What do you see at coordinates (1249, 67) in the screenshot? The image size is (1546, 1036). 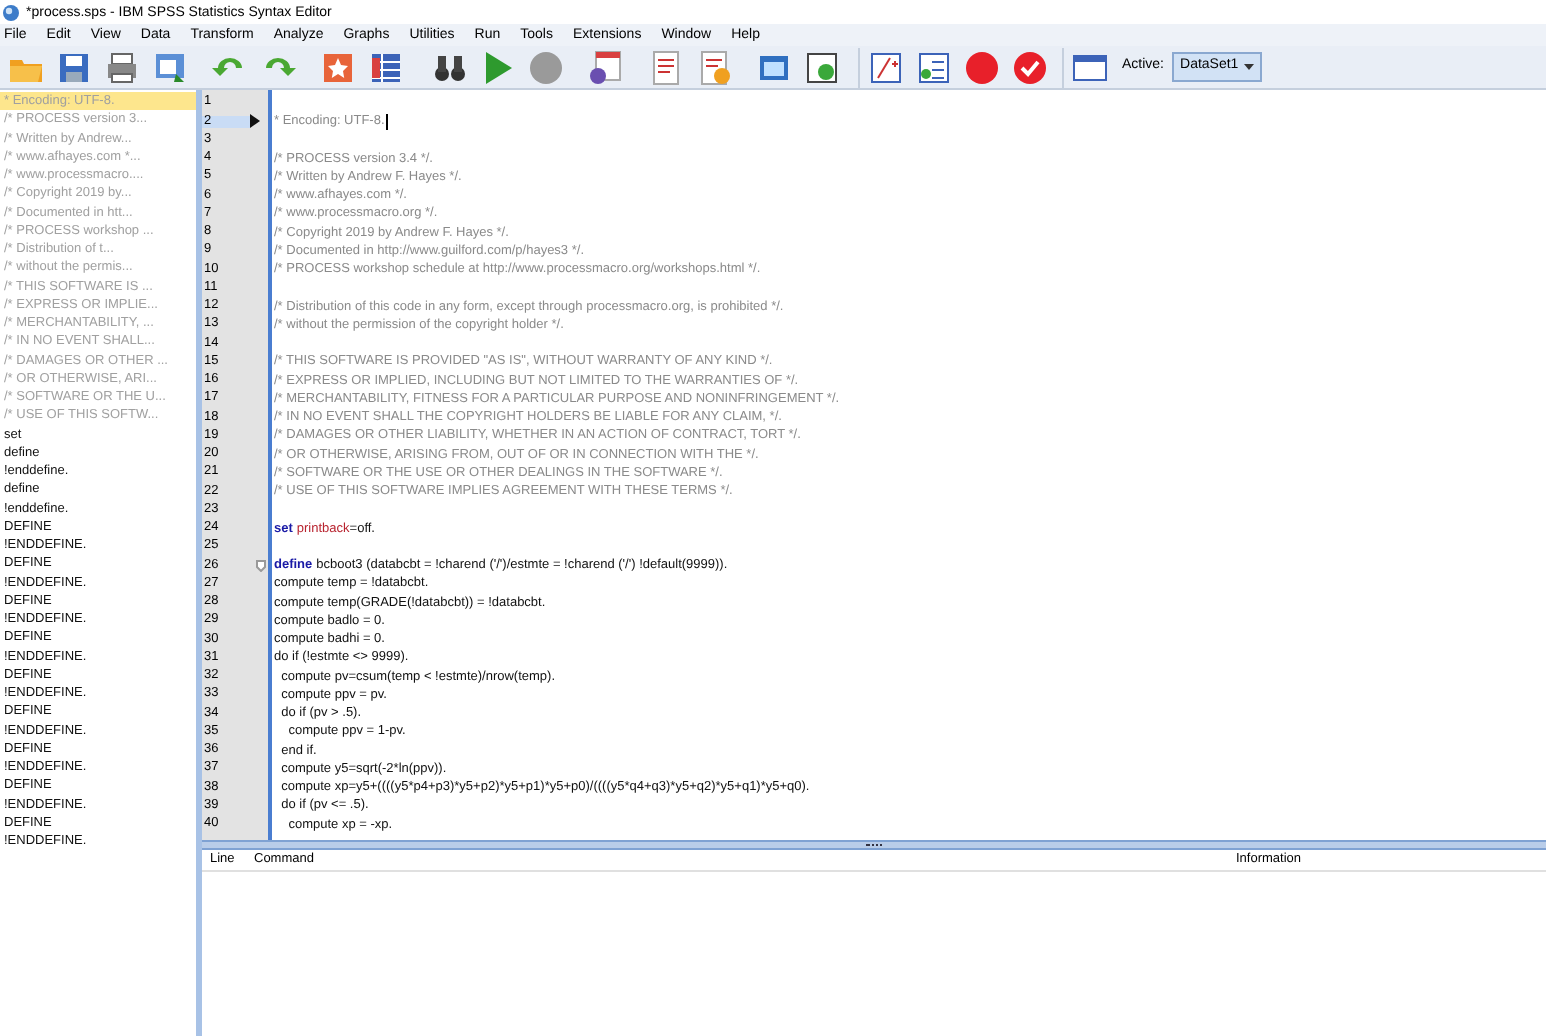 I see `caret-icon` at bounding box center [1249, 67].